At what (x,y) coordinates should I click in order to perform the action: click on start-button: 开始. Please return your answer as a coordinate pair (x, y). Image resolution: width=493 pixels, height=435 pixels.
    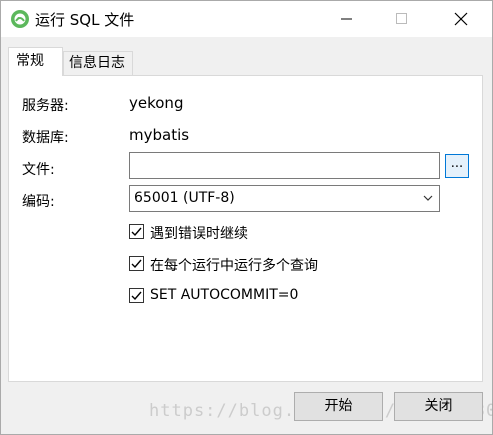
    Looking at the image, I should click on (338, 406).